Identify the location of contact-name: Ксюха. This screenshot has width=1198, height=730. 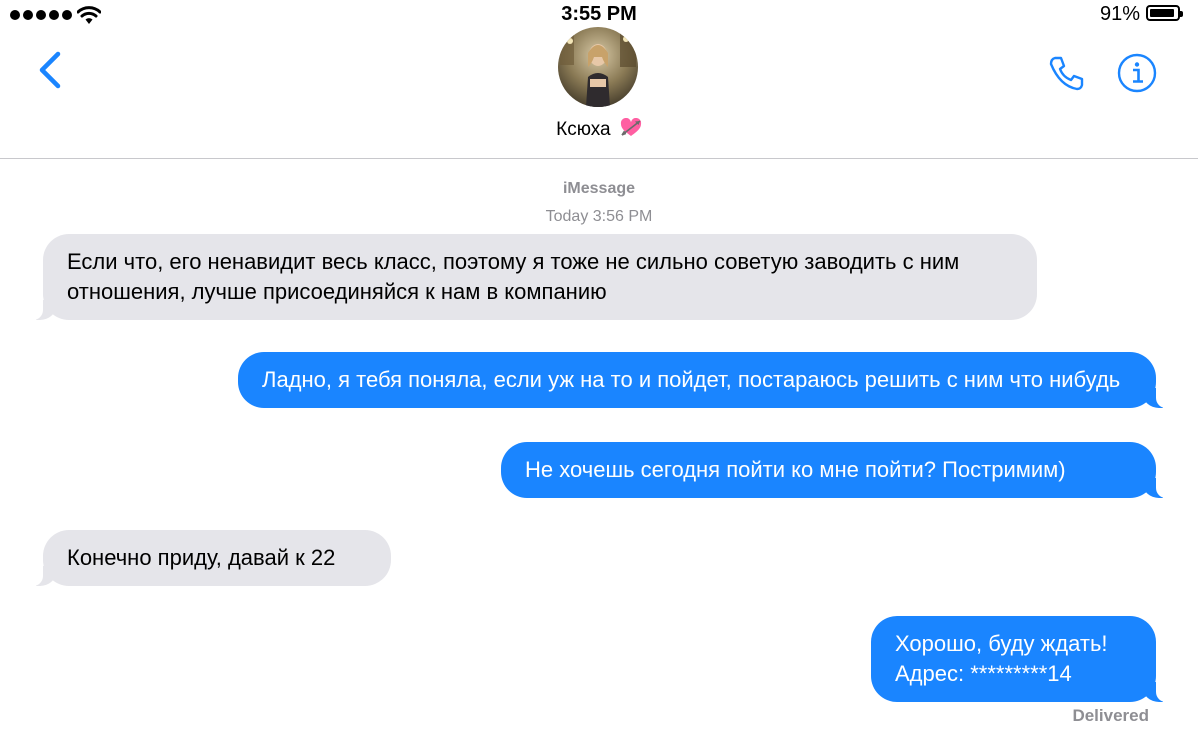
(599, 129).